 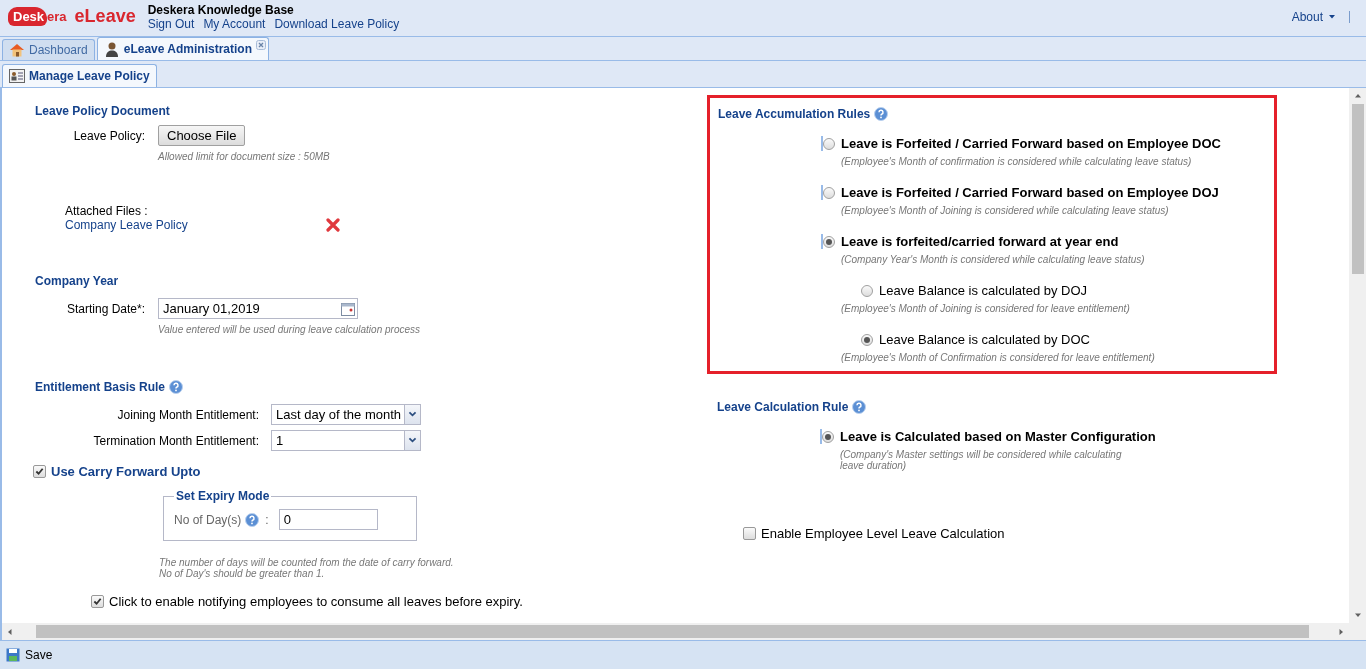 I want to click on vertical-scrollbar, so click(x=1357, y=355).